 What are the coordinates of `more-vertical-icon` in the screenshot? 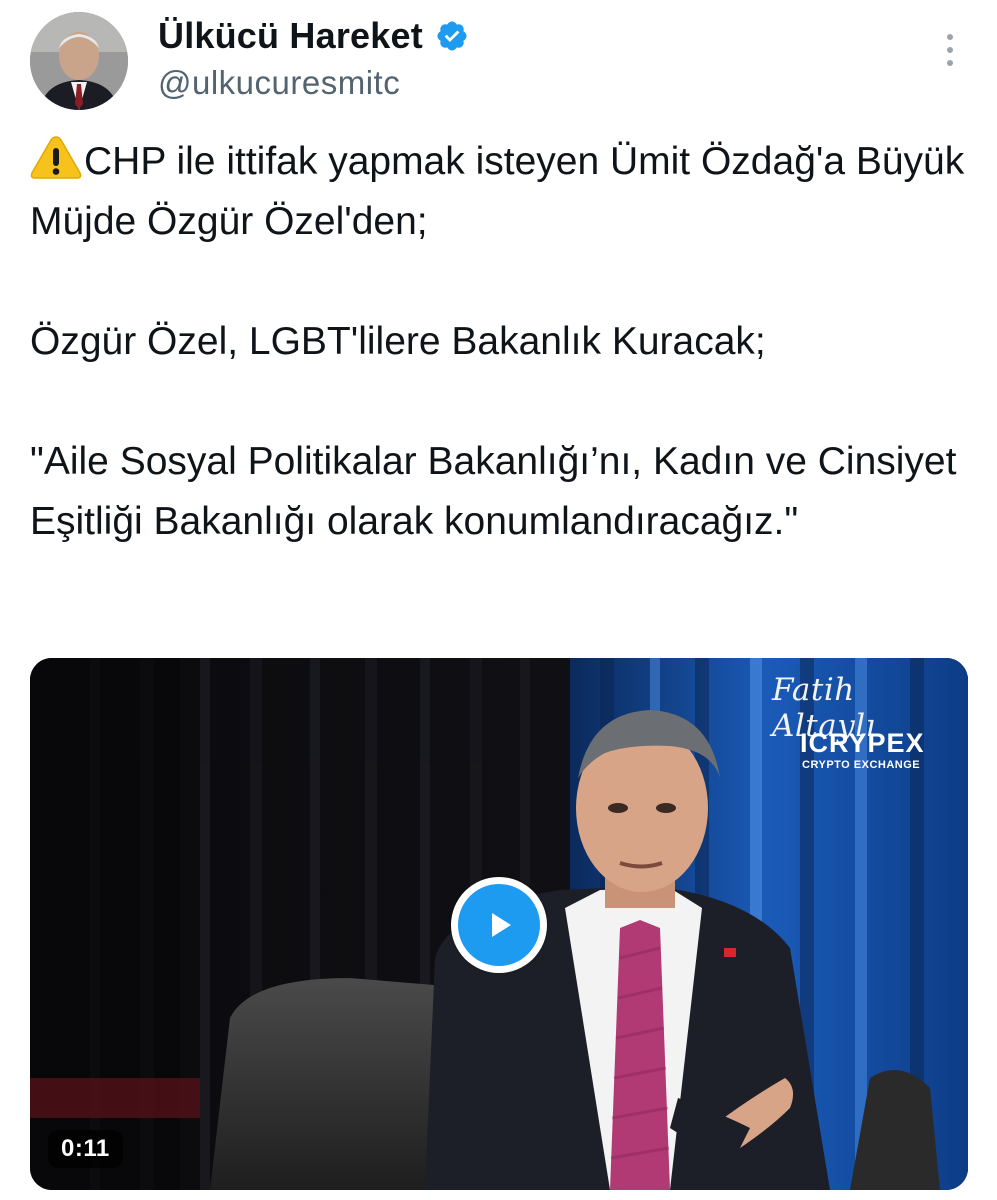 It's located at (950, 50).